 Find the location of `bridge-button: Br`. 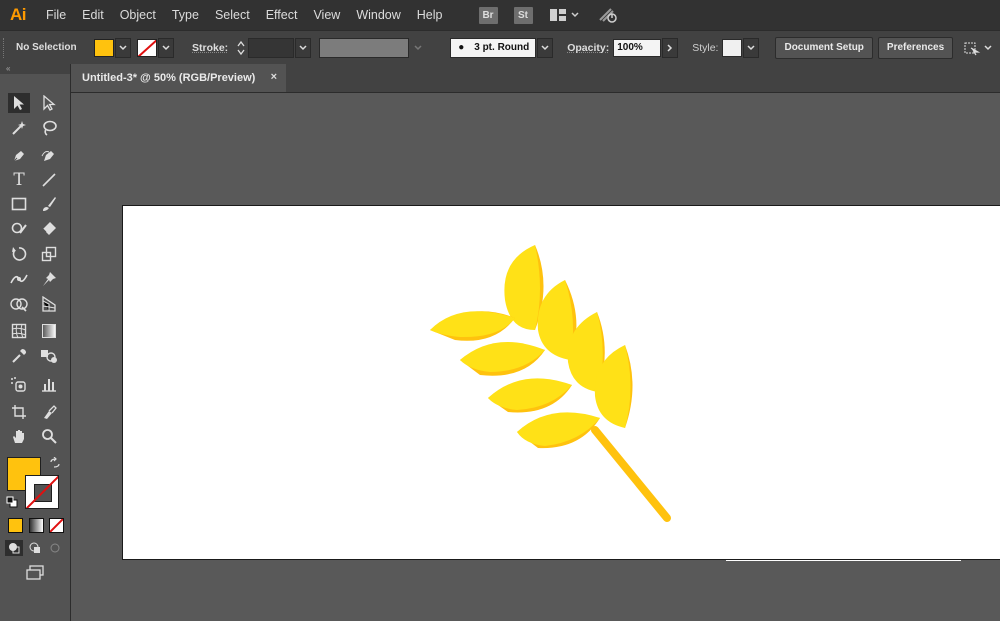

bridge-button: Br is located at coordinates (488, 15).